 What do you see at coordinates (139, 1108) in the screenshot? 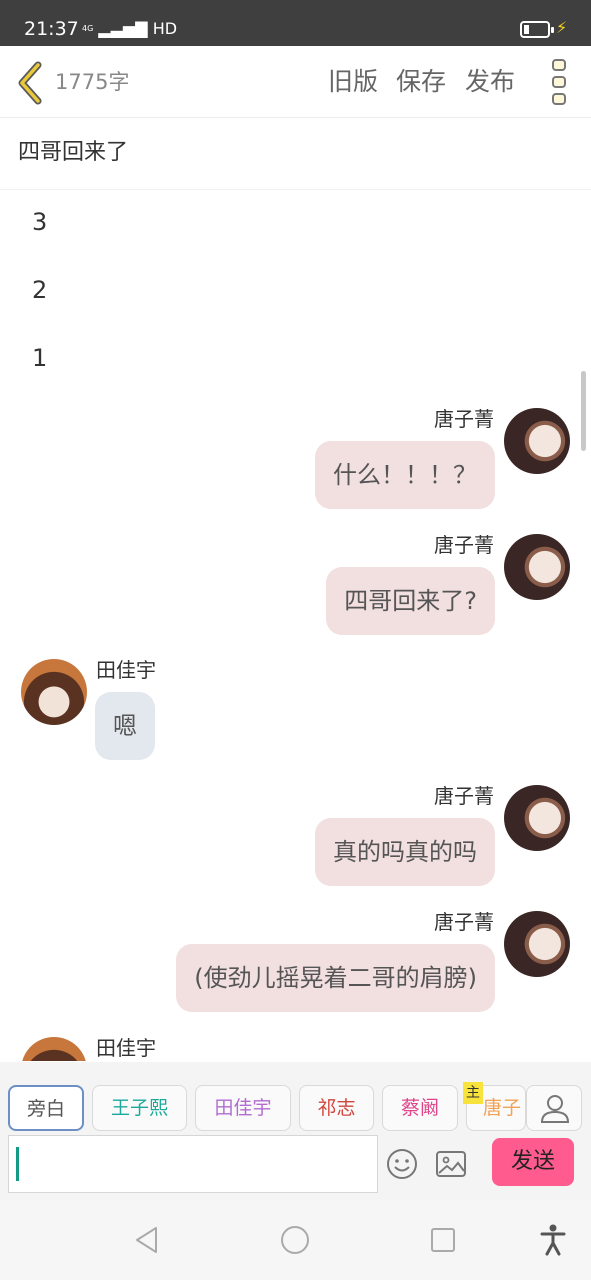
I see `character-chip: 王子熙` at bounding box center [139, 1108].